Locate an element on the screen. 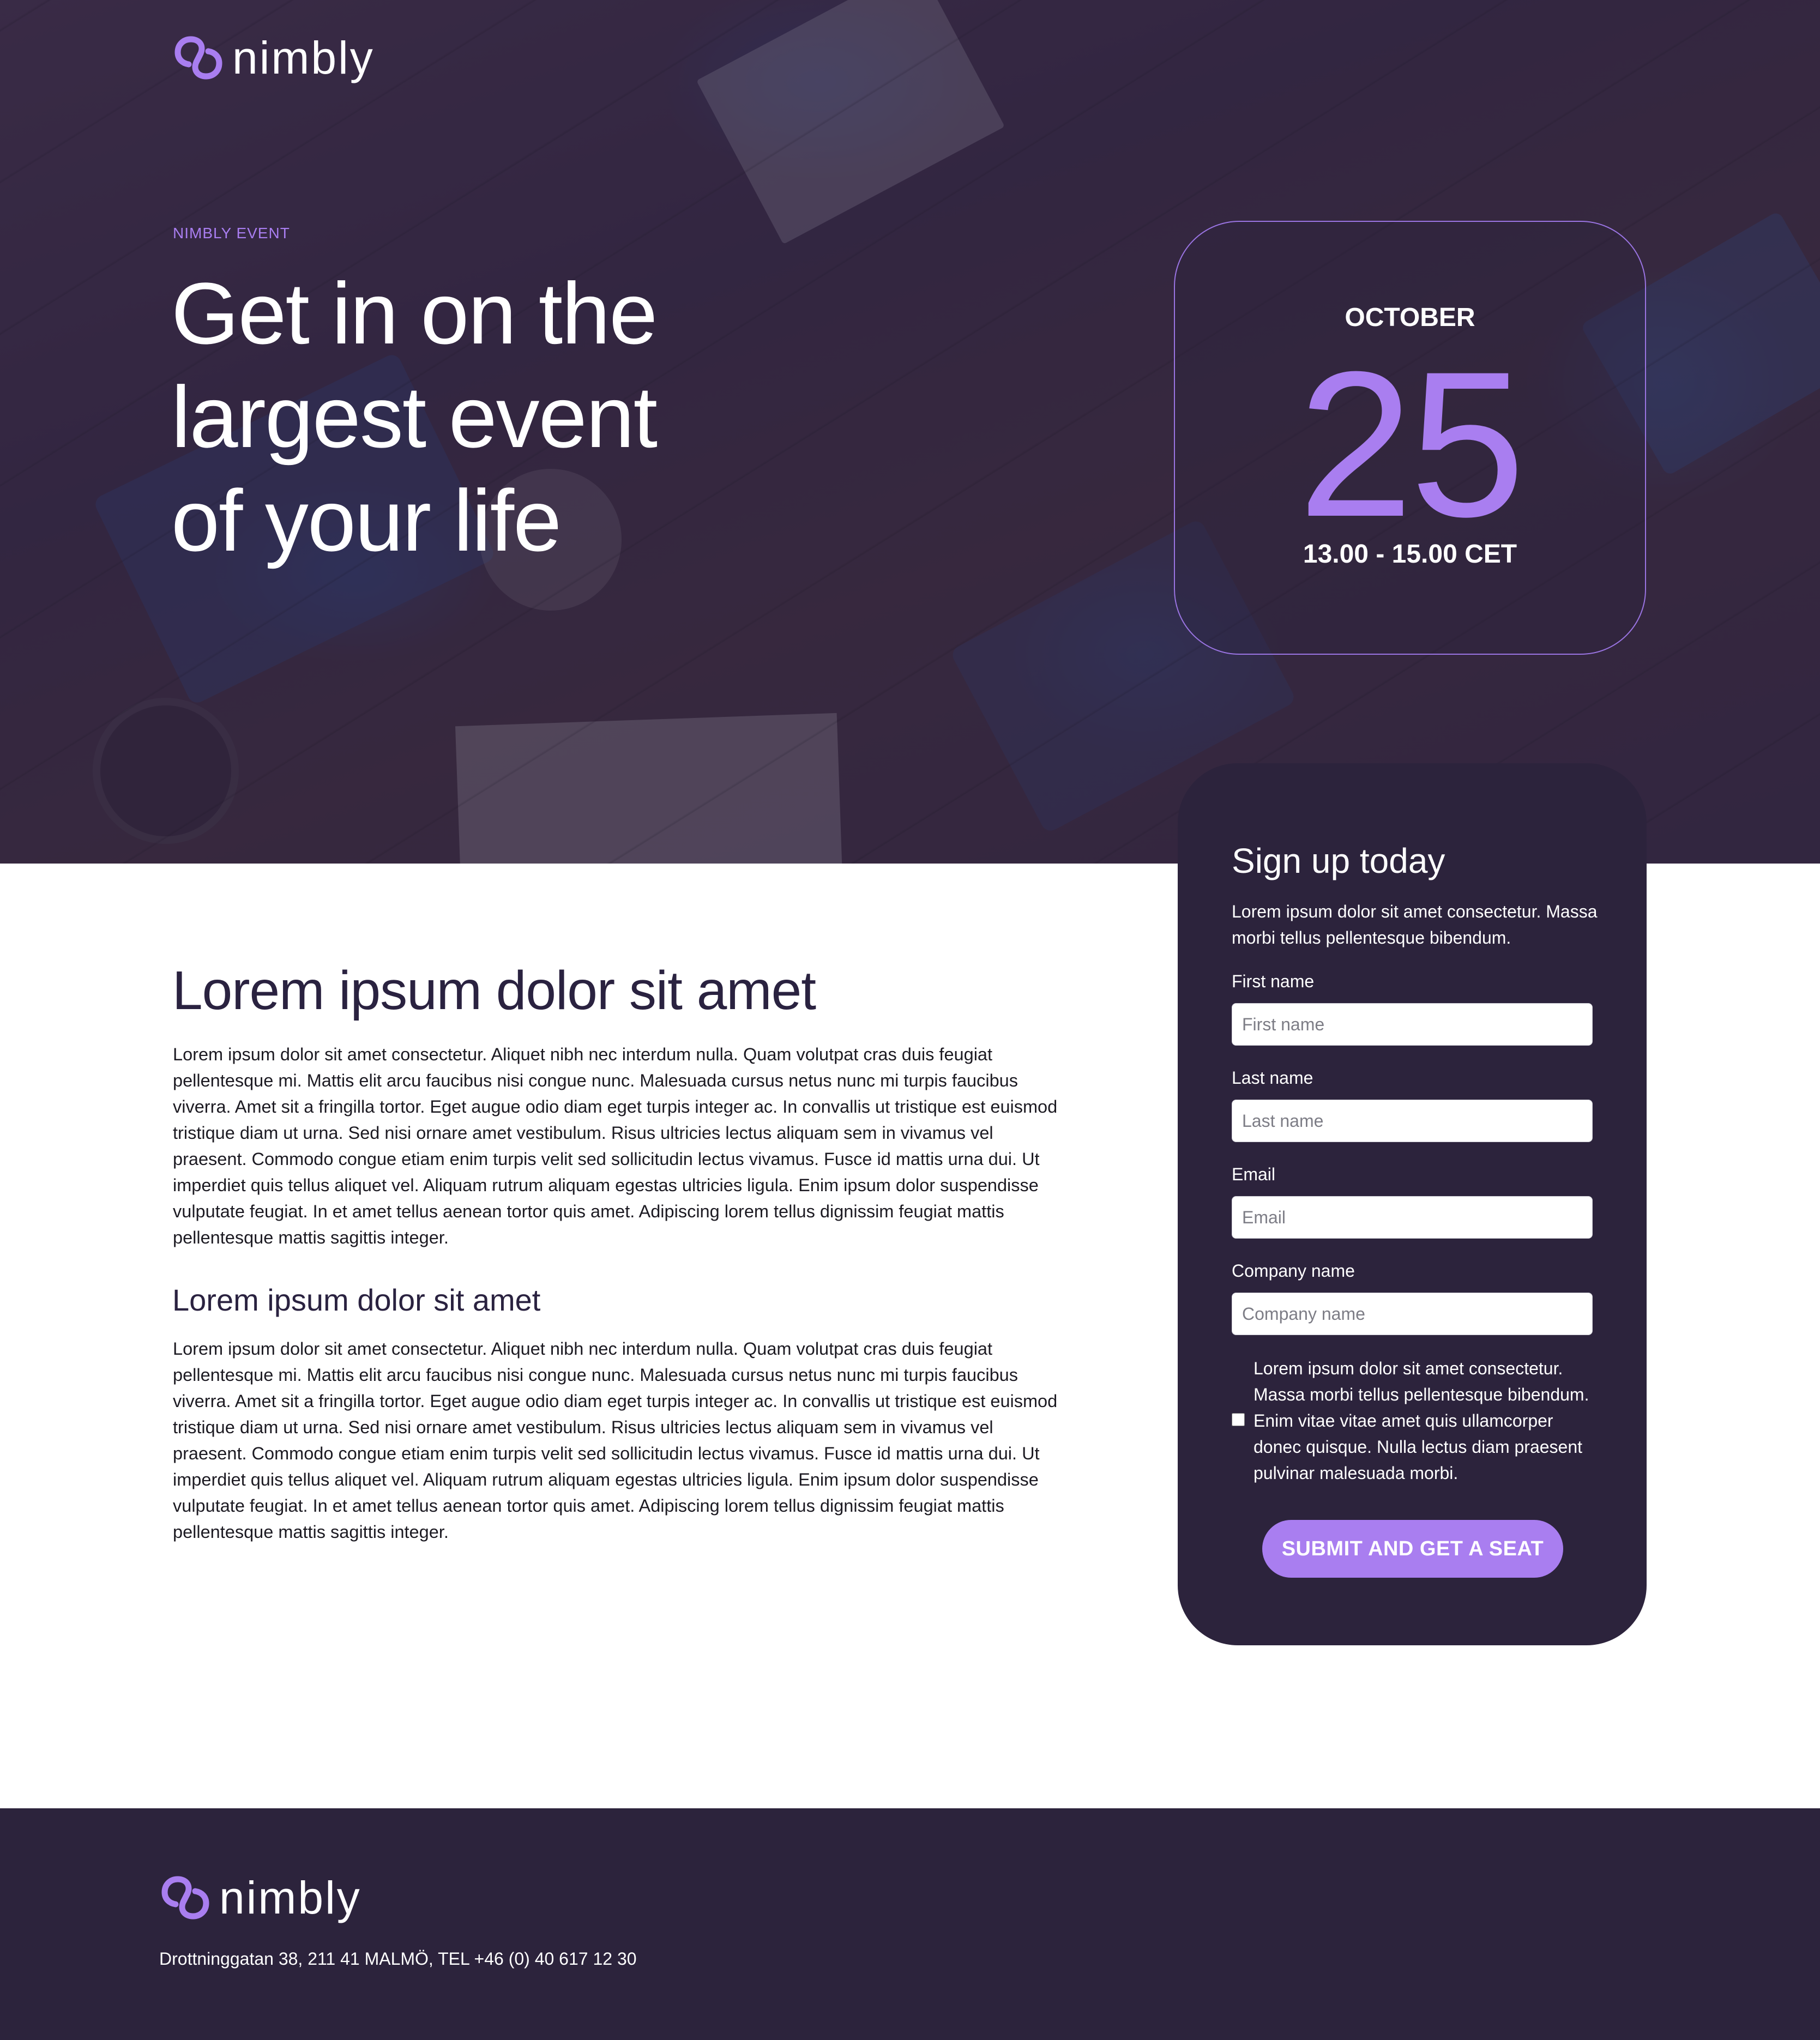 The image size is (1820, 2040). event-date-card: OCTOBER 25 13.00 - 15.00 CET is located at coordinates (1410, 438).